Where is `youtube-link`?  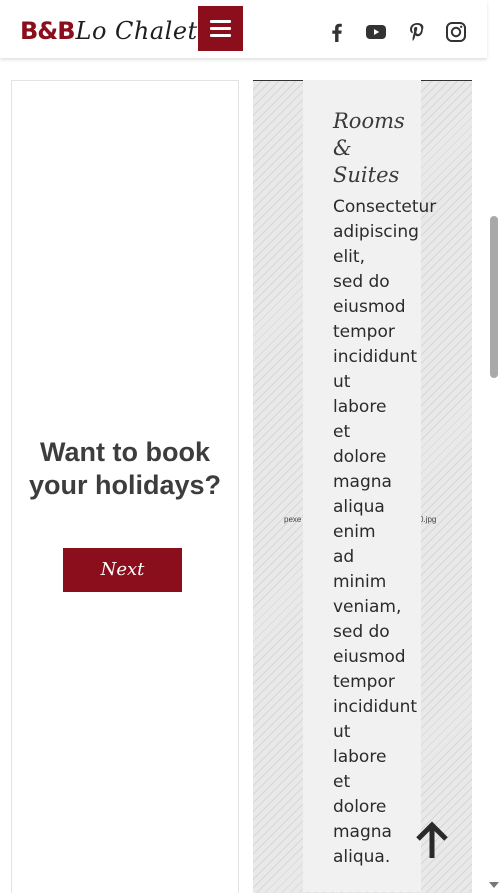 youtube-link is located at coordinates (376, 32).